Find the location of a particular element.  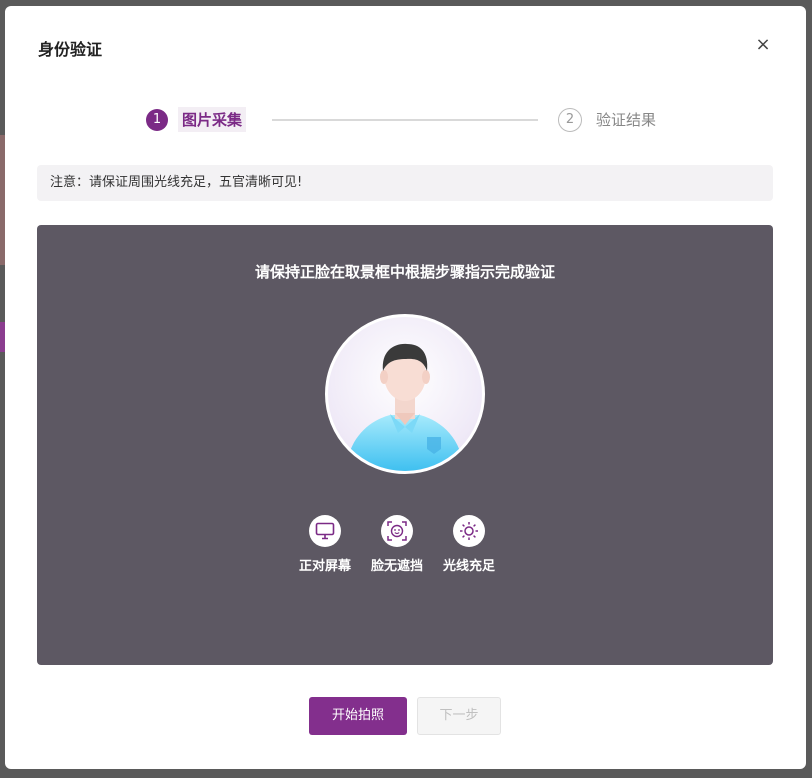

step-connector is located at coordinates (405, 120).